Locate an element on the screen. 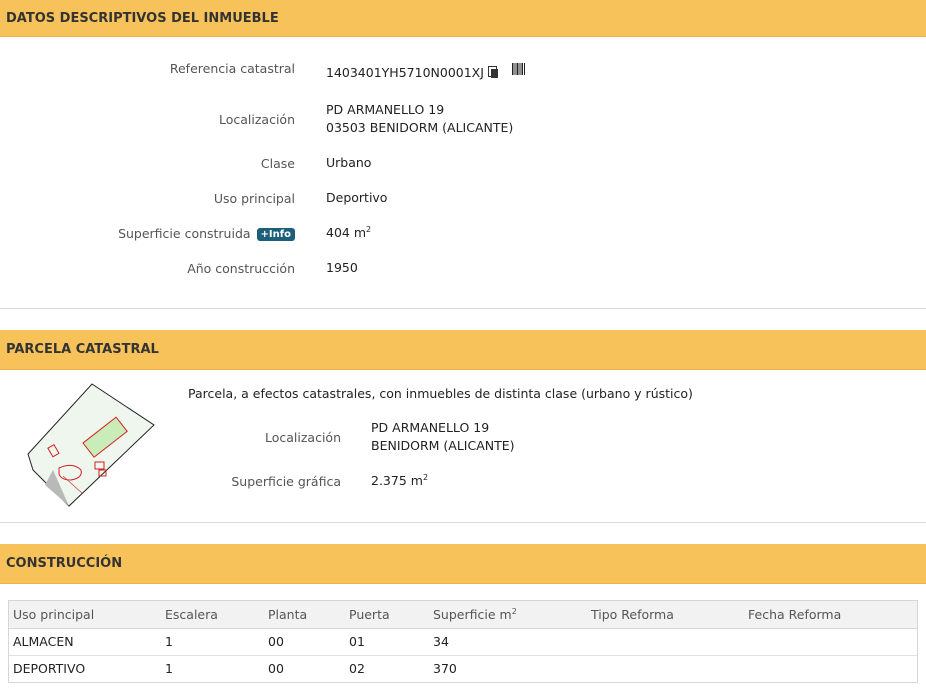 The height and width of the screenshot is (688, 926). section-header-datos: DATOS DESCRIPTIVOS DEL INMUEBLE is located at coordinates (463, 18).